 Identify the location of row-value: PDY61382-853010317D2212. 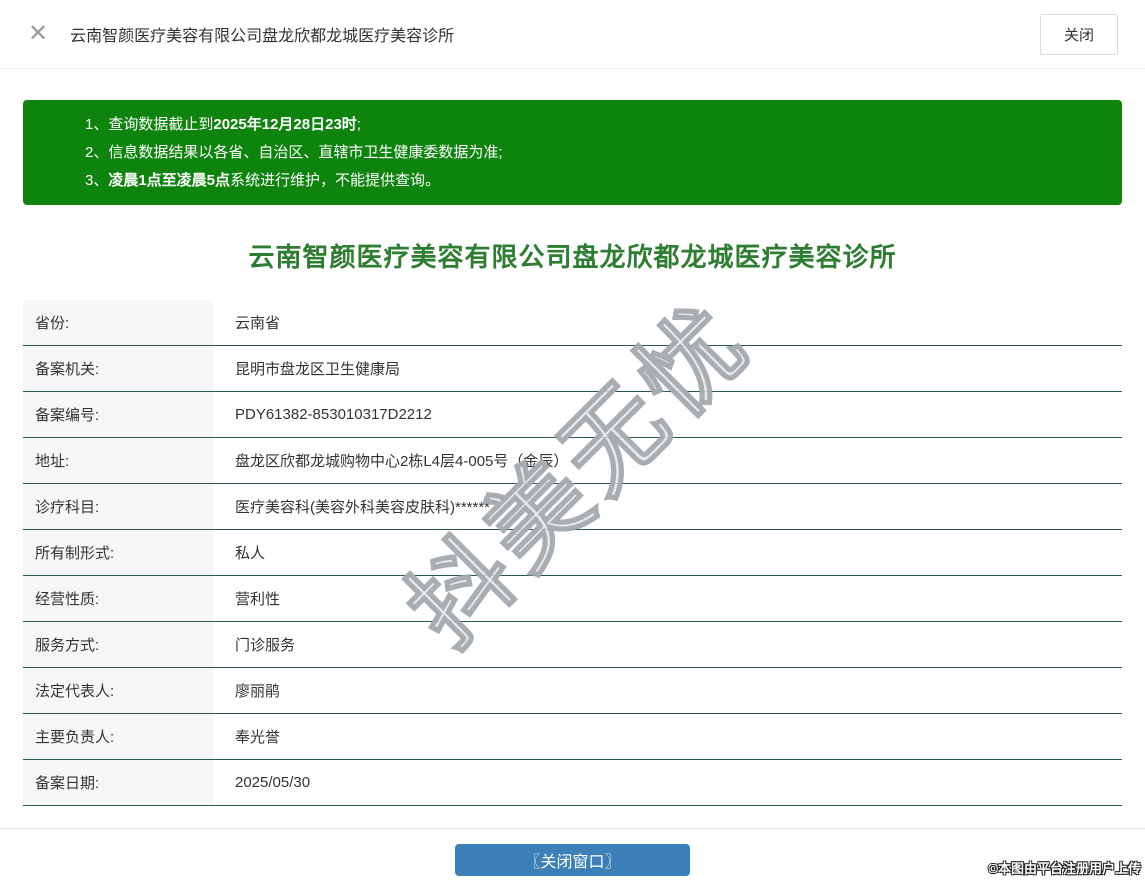
(333, 414).